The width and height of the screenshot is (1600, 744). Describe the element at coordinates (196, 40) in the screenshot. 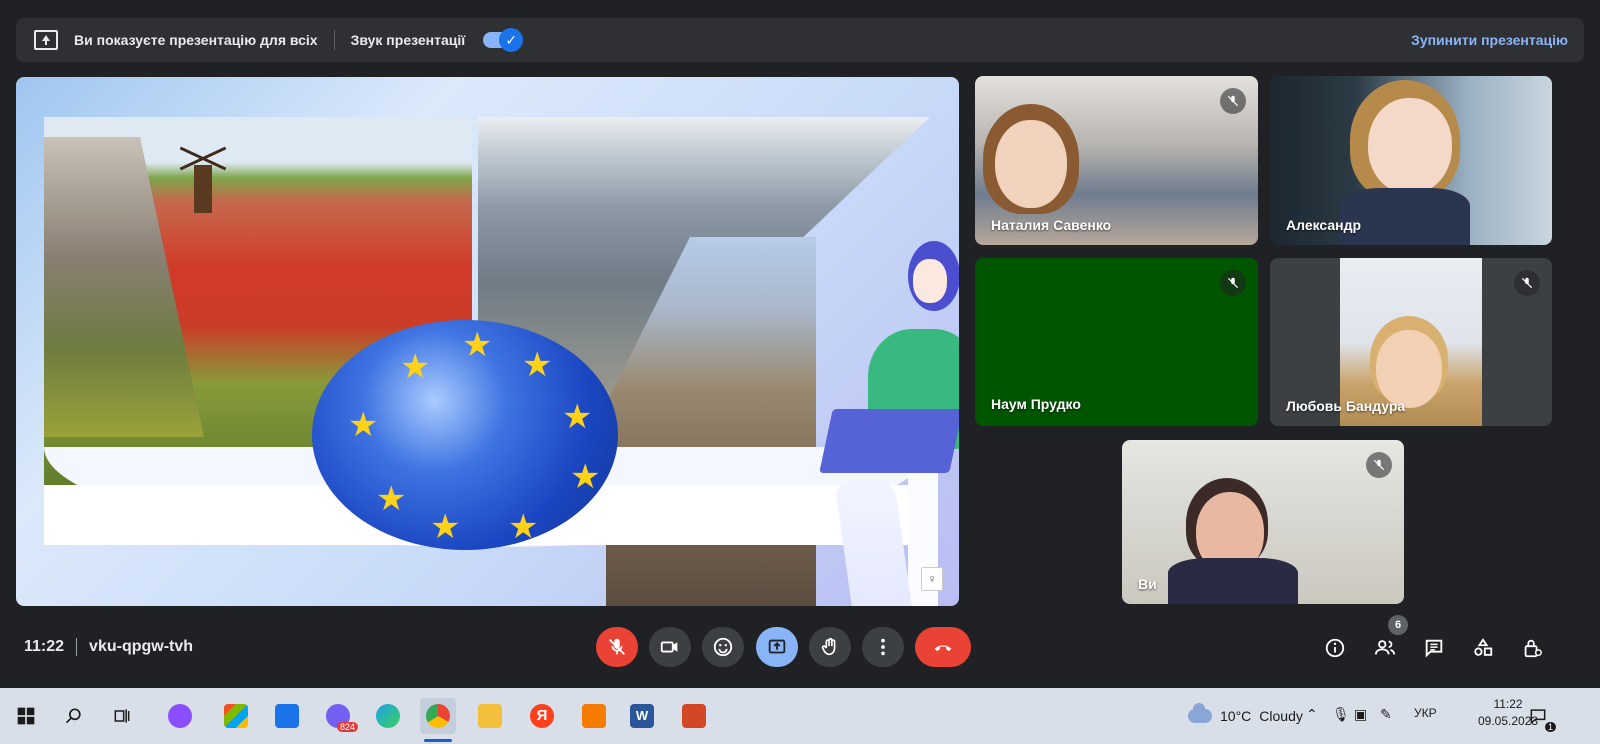

I see `presenting-text: Ви показуєте презентацію для всіх` at that location.